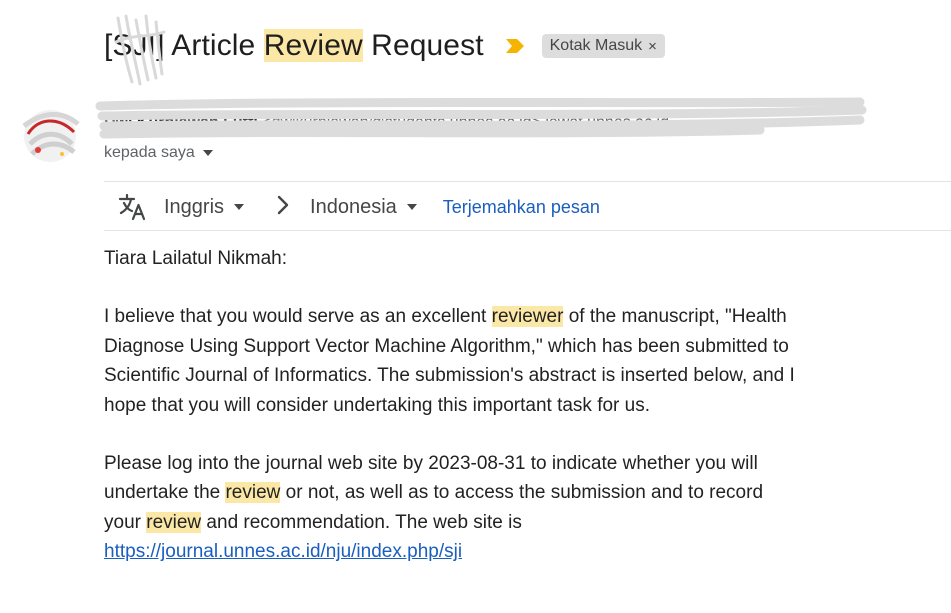 The width and height of the screenshot is (951, 613). What do you see at coordinates (313, 45) in the screenshot?
I see `subject-highlight: Review` at bounding box center [313, 45].